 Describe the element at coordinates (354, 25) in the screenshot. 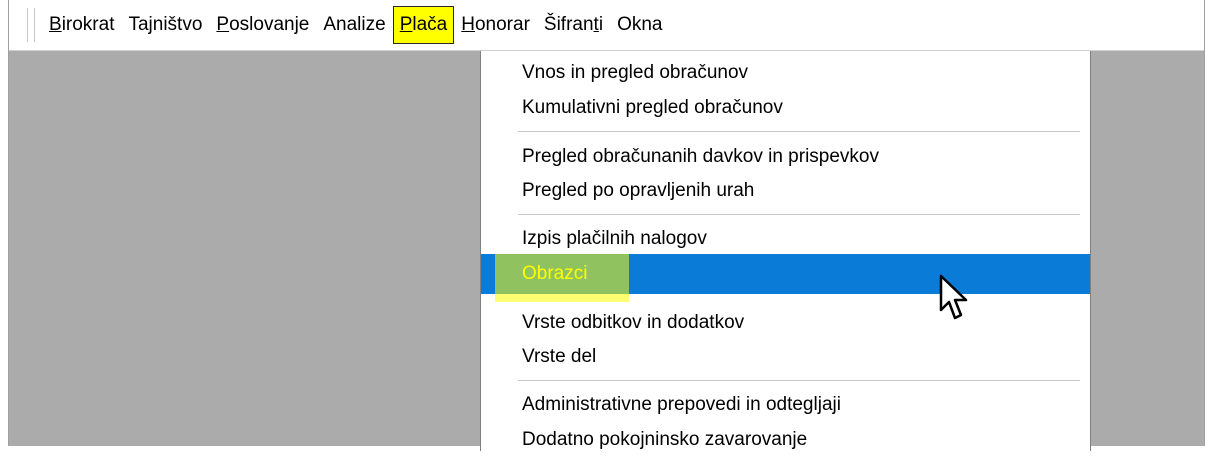

I see `menu-analize: Analize` at that location.